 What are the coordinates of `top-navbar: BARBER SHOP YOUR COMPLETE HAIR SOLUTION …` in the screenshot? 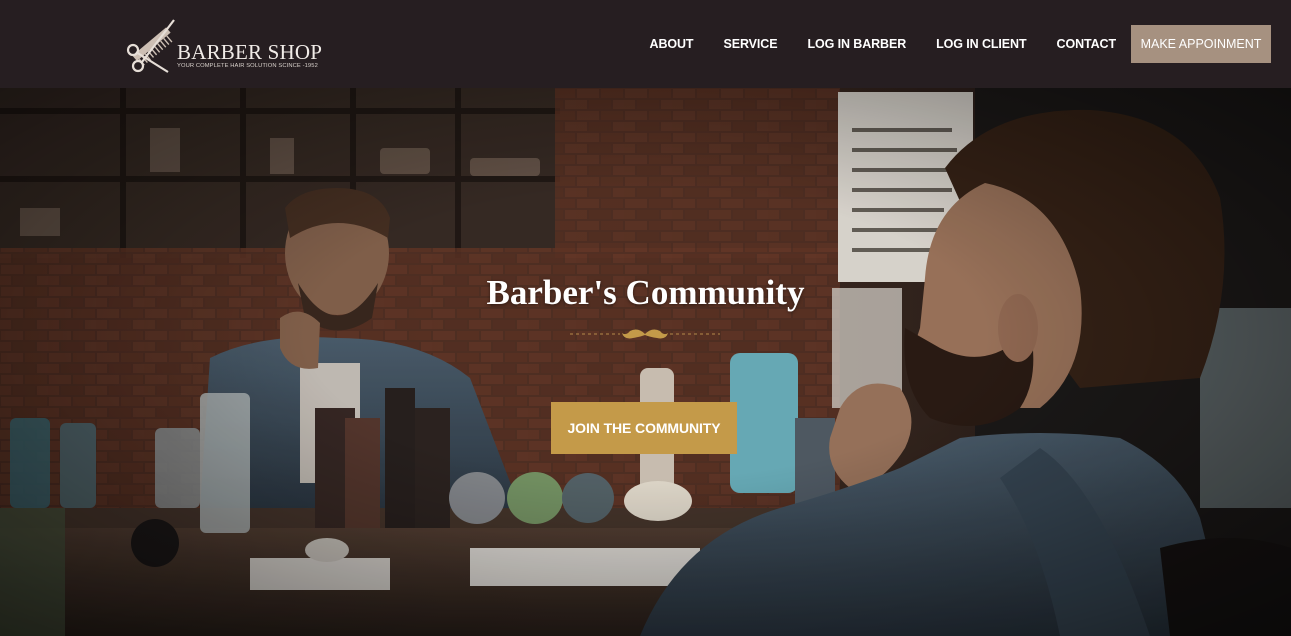 It's located at (645, 44).